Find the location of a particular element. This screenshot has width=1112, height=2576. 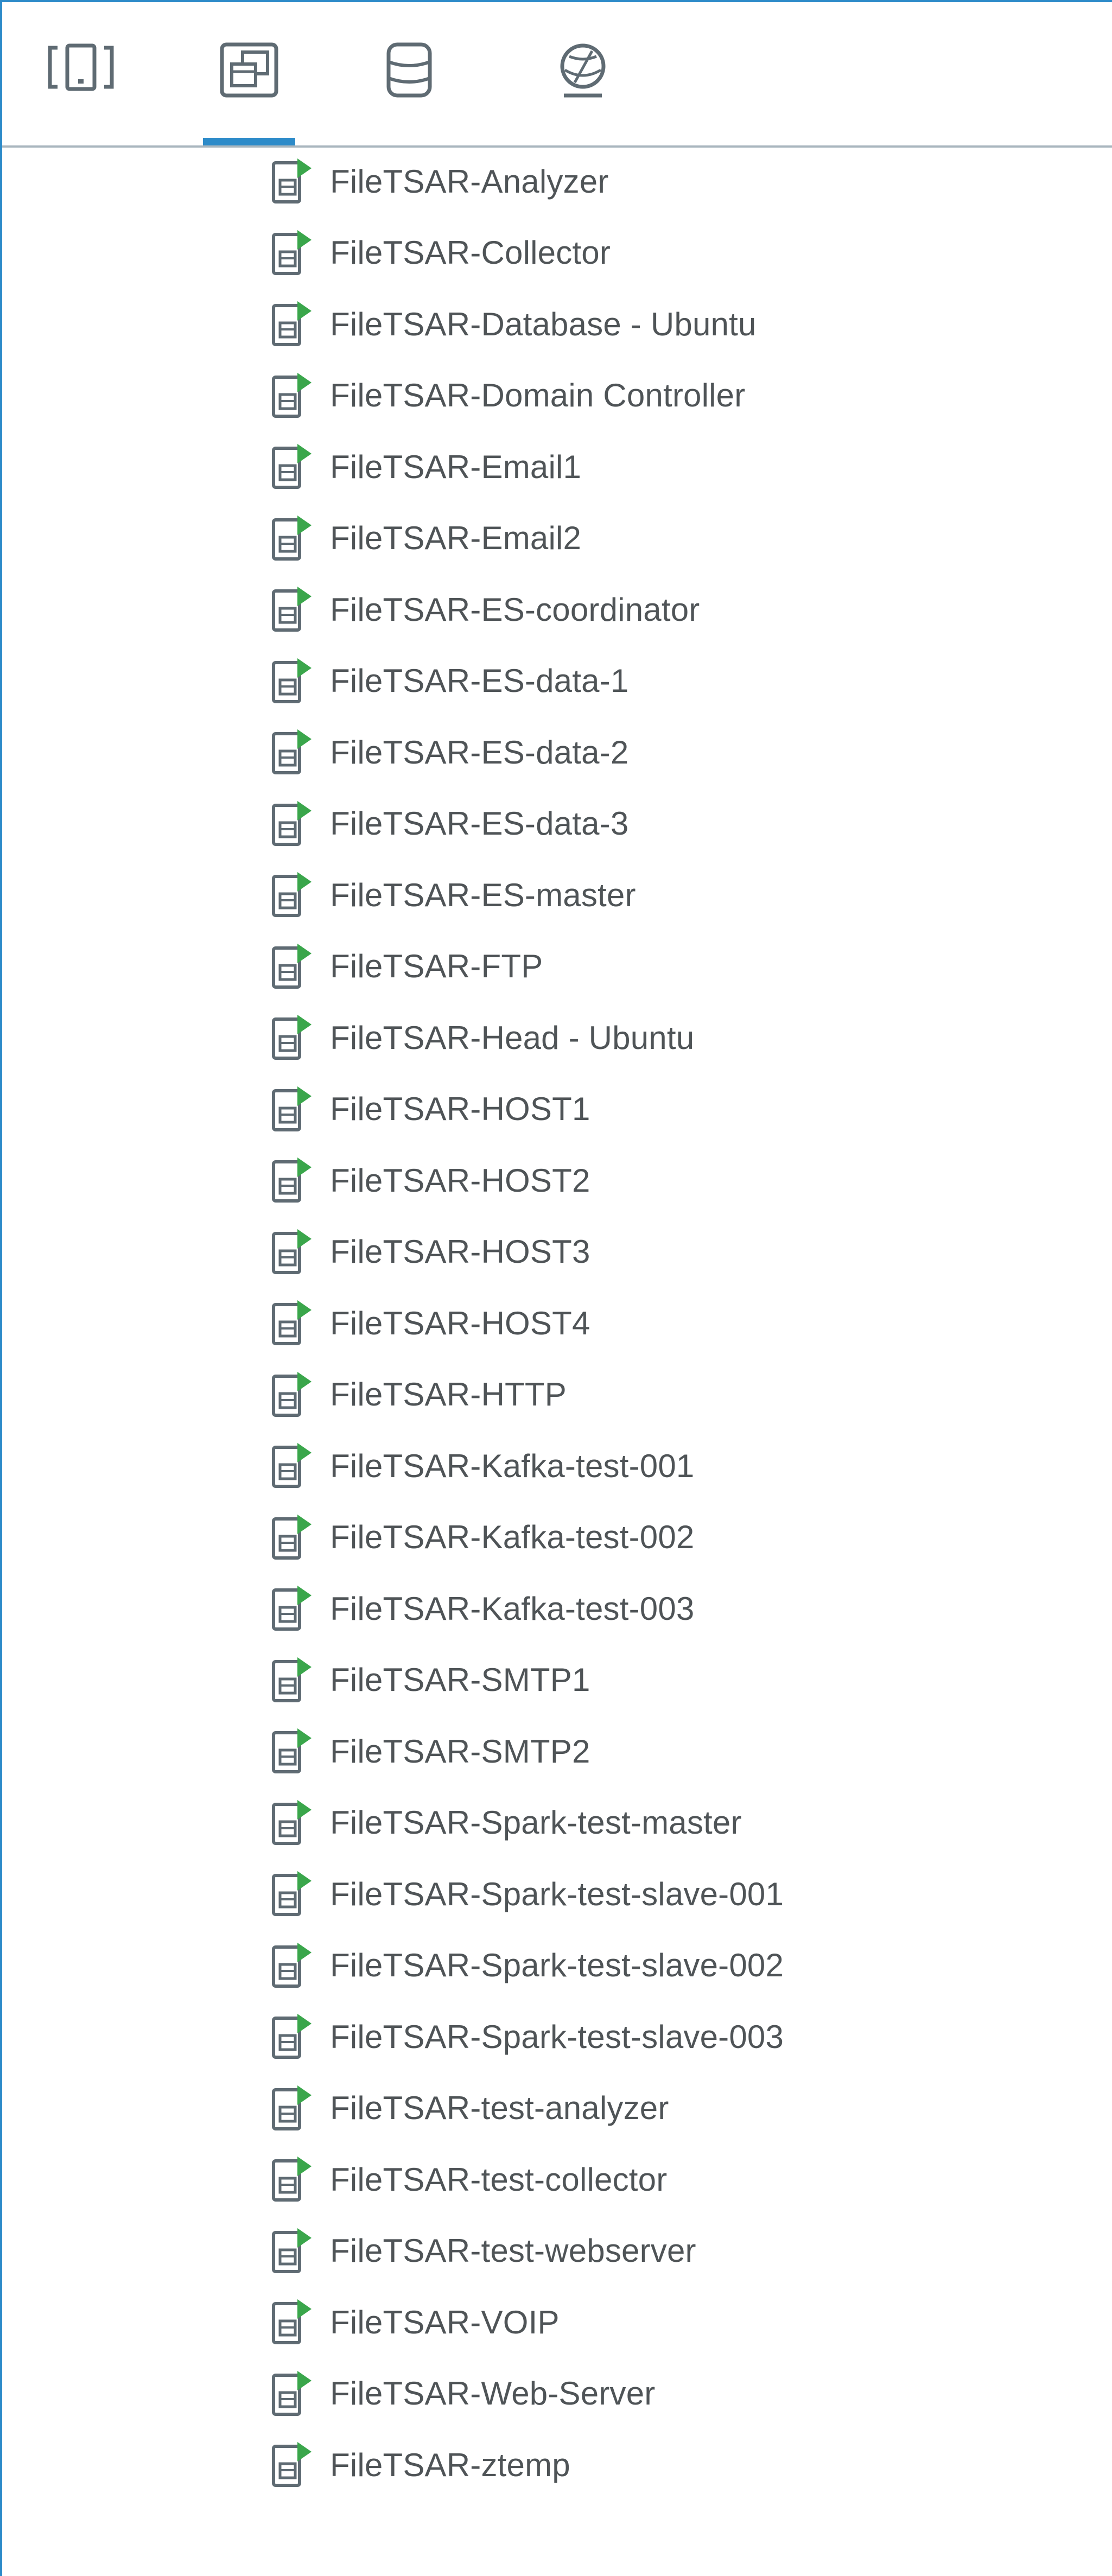

vm-tree-item: FileTSAR-test-analyzer is located at coordinates (468, 2108).